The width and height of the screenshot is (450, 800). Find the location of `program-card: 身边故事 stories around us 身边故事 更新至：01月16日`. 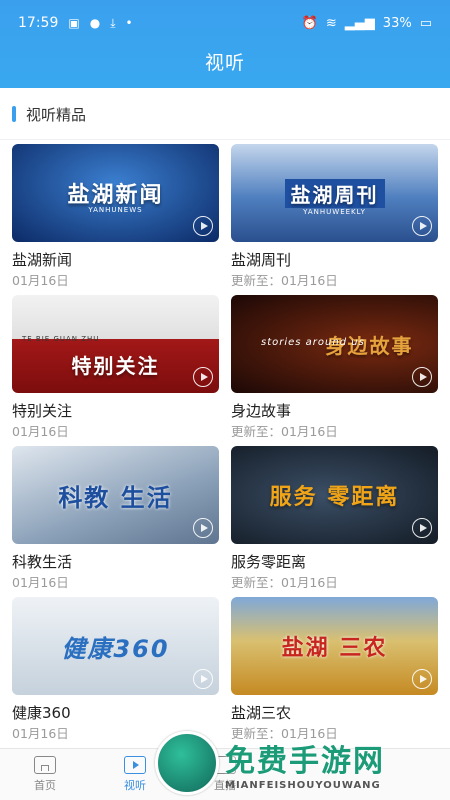

program-card: 身边故事 stories around us 身边故事 更新至：01月16日 is located at coordinates (334, 367).